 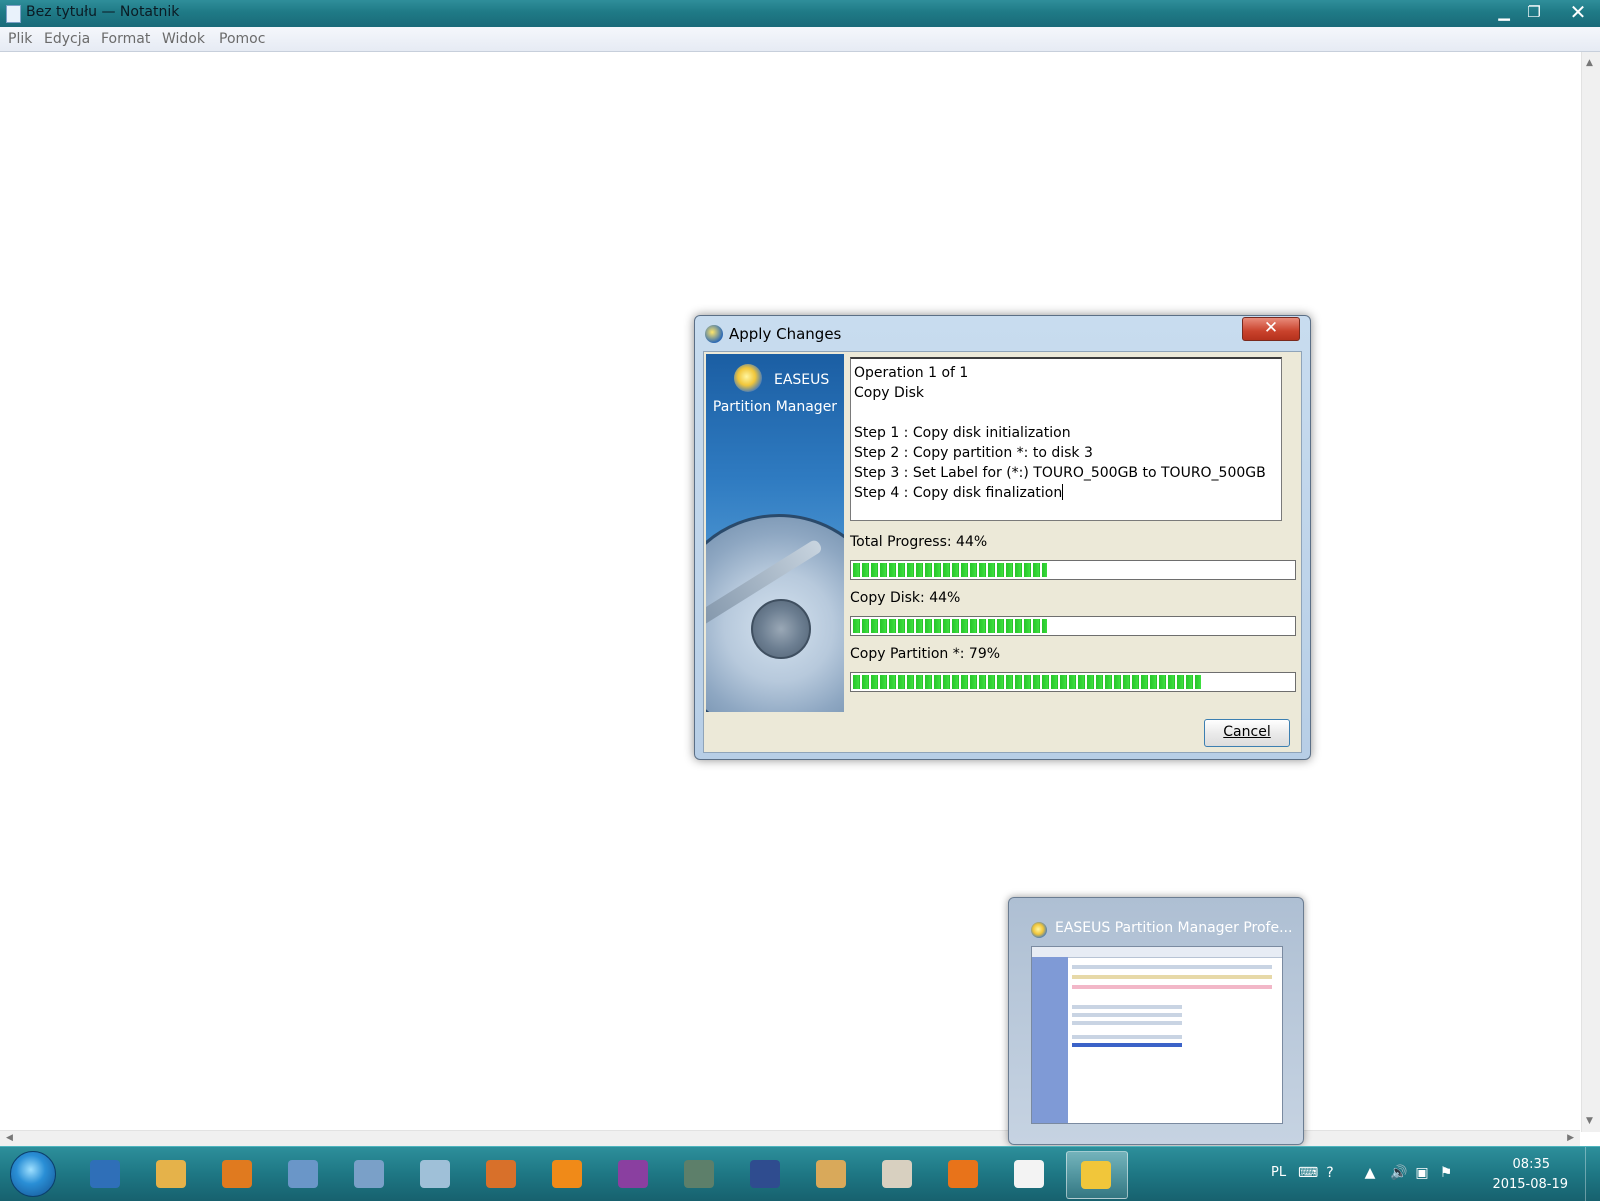 What do you see at coordinates (13, 14) in the screenshot?
I see `notepad-app-icon` at bounding box center [13, 14].